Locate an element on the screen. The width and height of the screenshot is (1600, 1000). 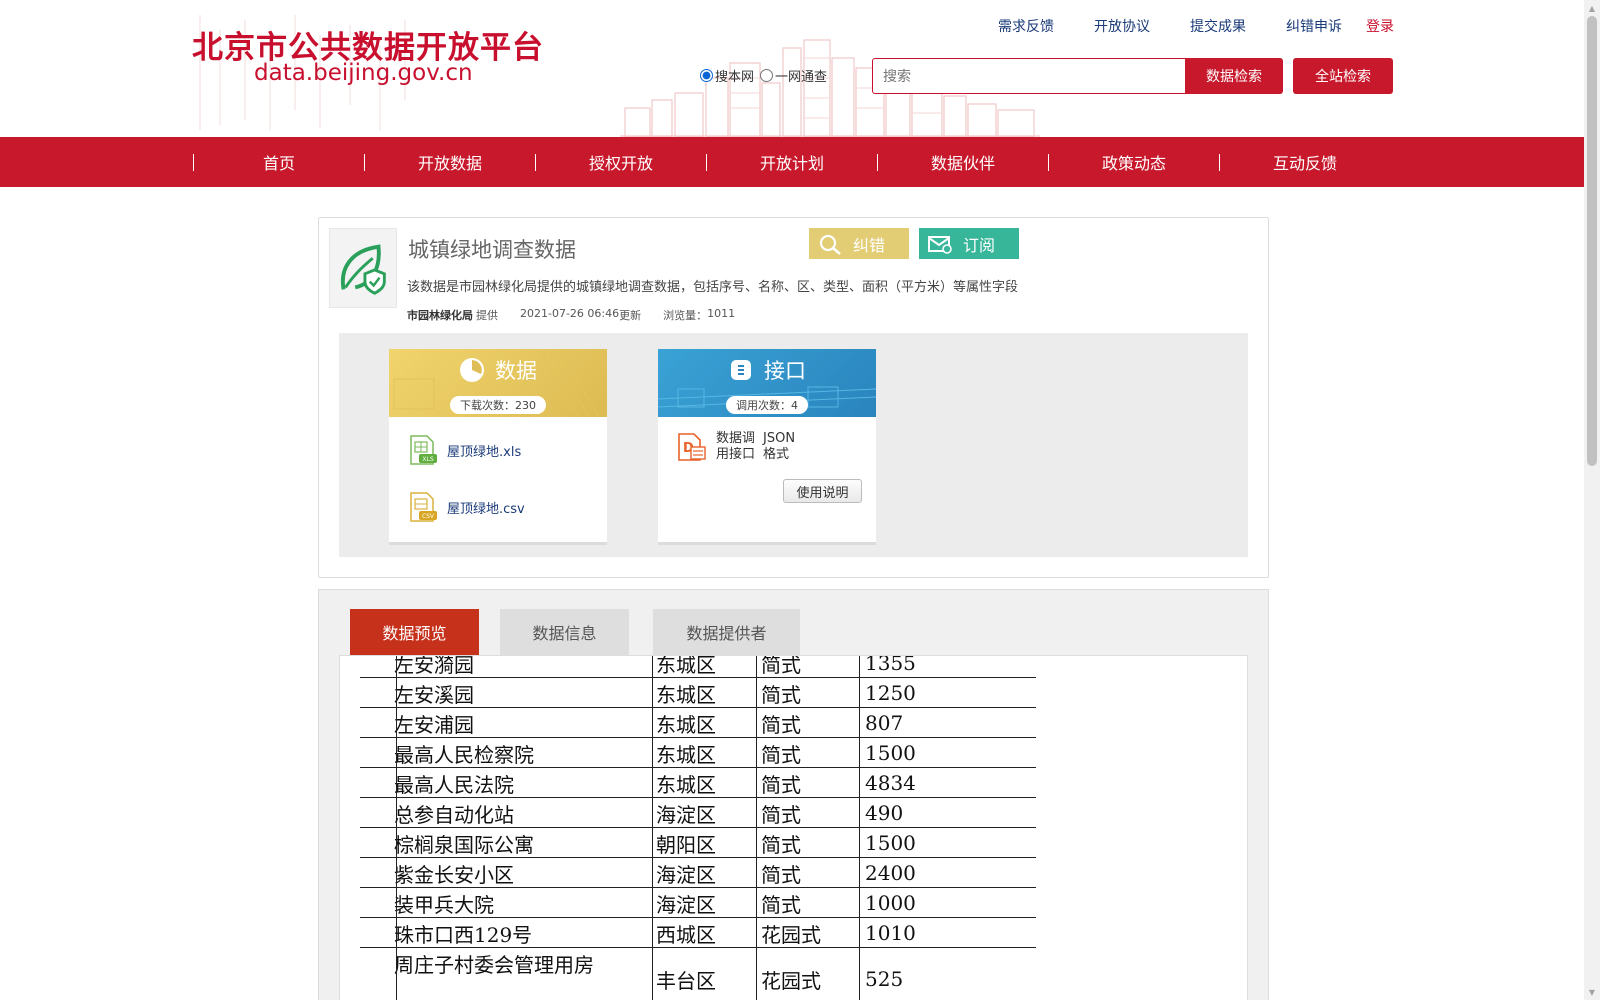
tab-data-preview: 数据预览 is located at coordinates (414, 632).